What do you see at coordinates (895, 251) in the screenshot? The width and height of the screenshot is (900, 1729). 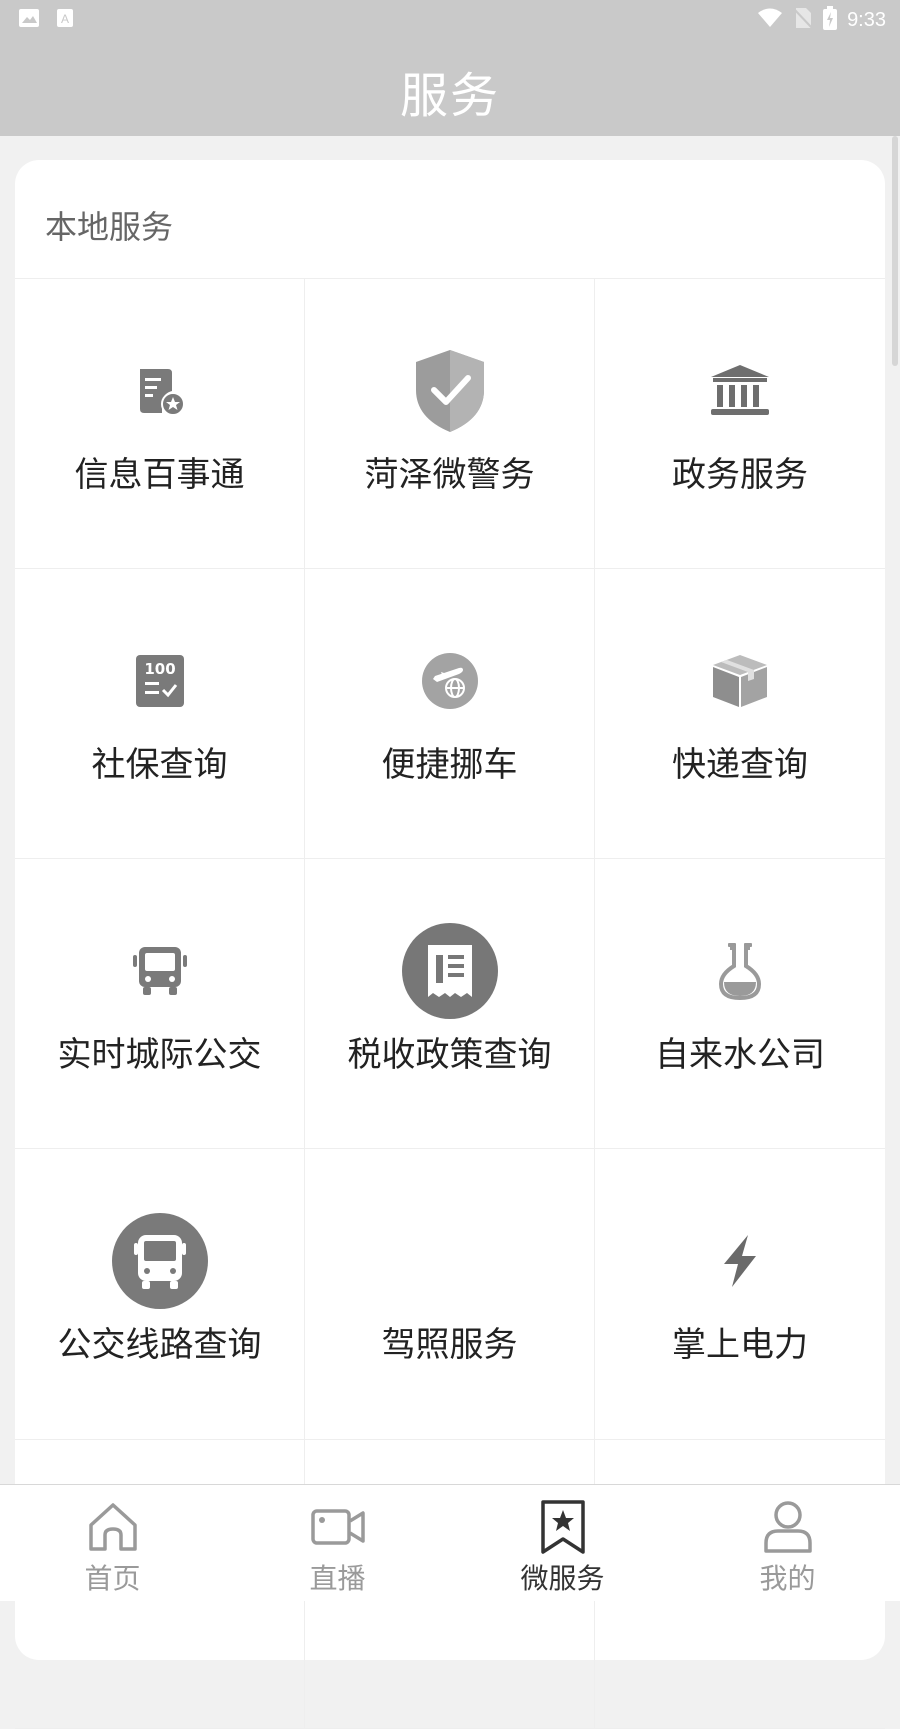 I see `scrollbar` at bounding box center [895, 251].